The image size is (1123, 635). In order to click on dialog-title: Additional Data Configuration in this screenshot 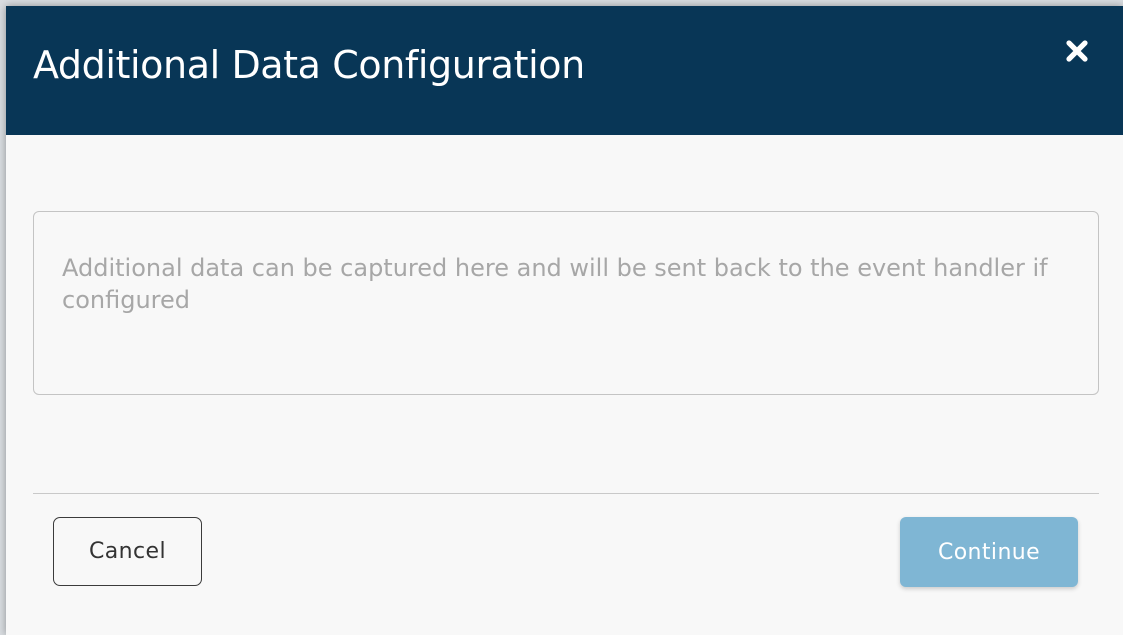, I will do `click(309, 65)`.